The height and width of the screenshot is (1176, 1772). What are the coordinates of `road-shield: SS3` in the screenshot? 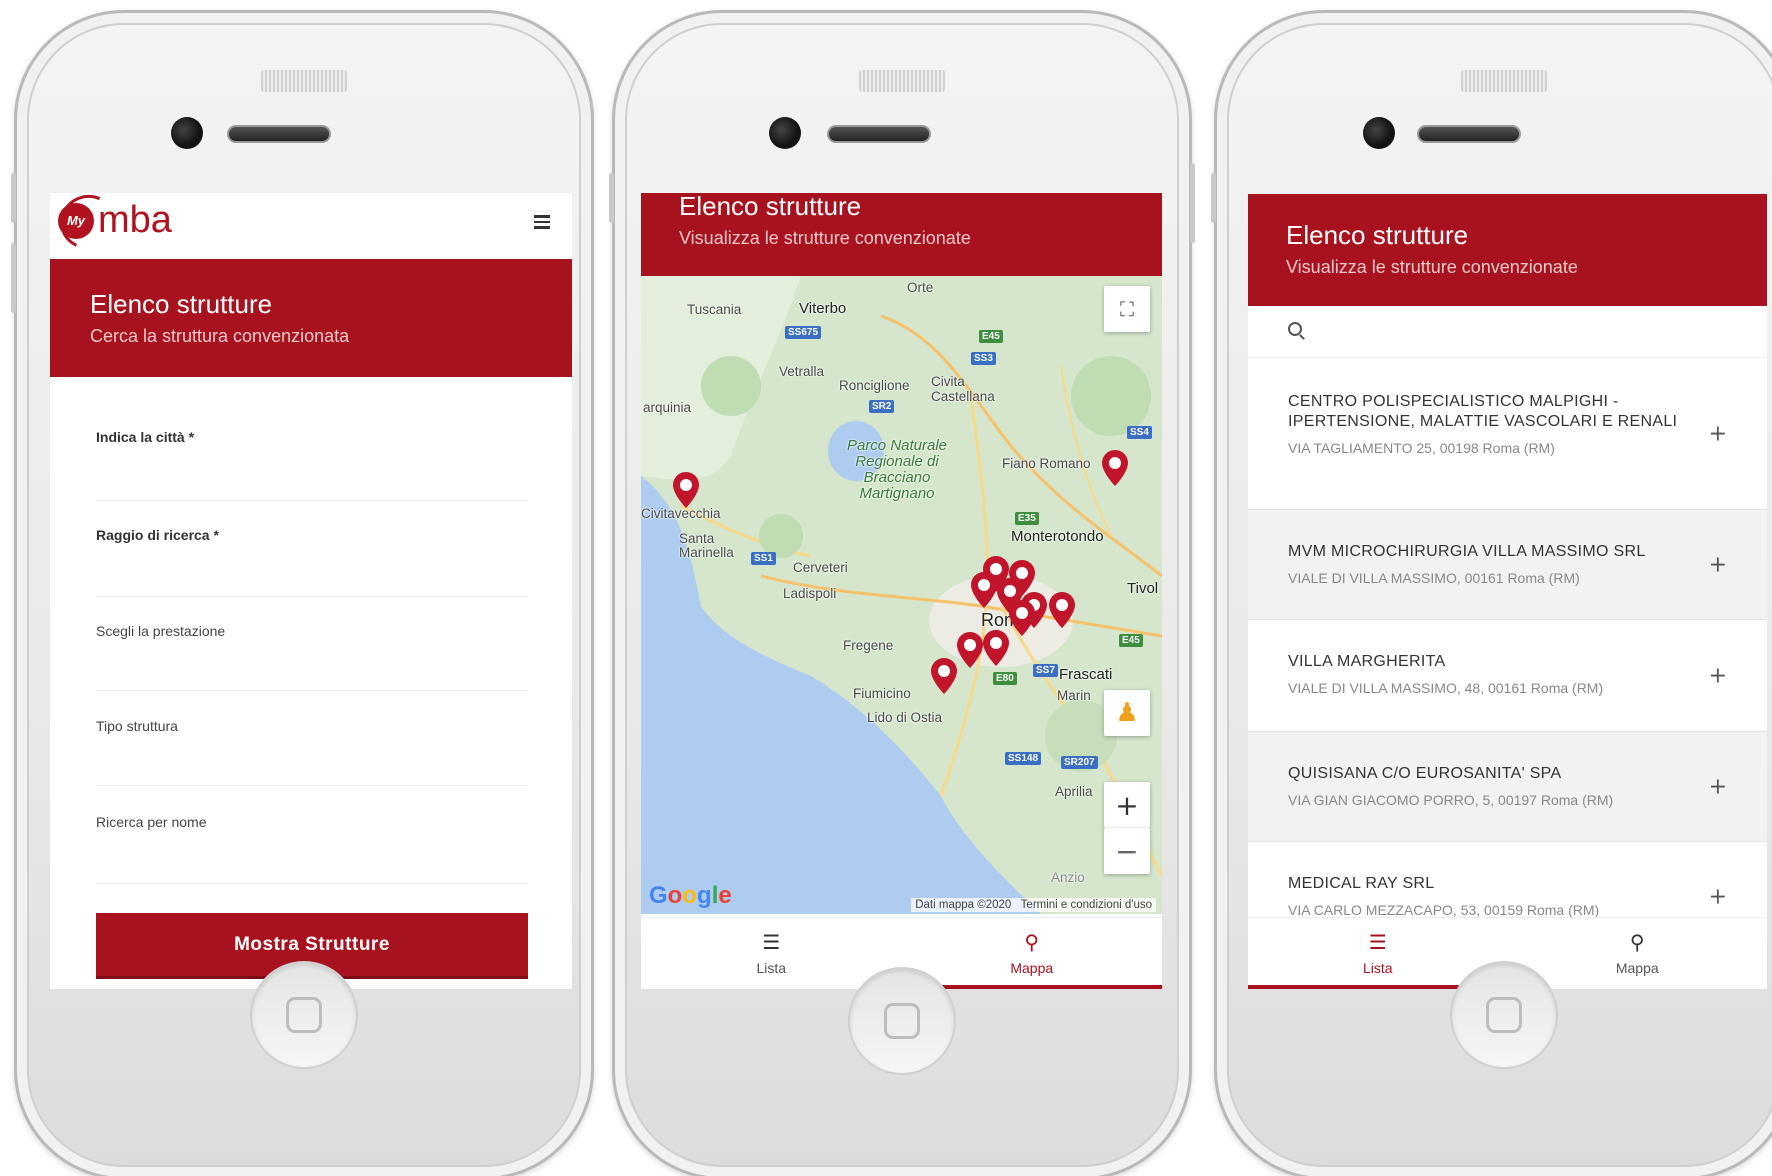 It's located at (983, 358).